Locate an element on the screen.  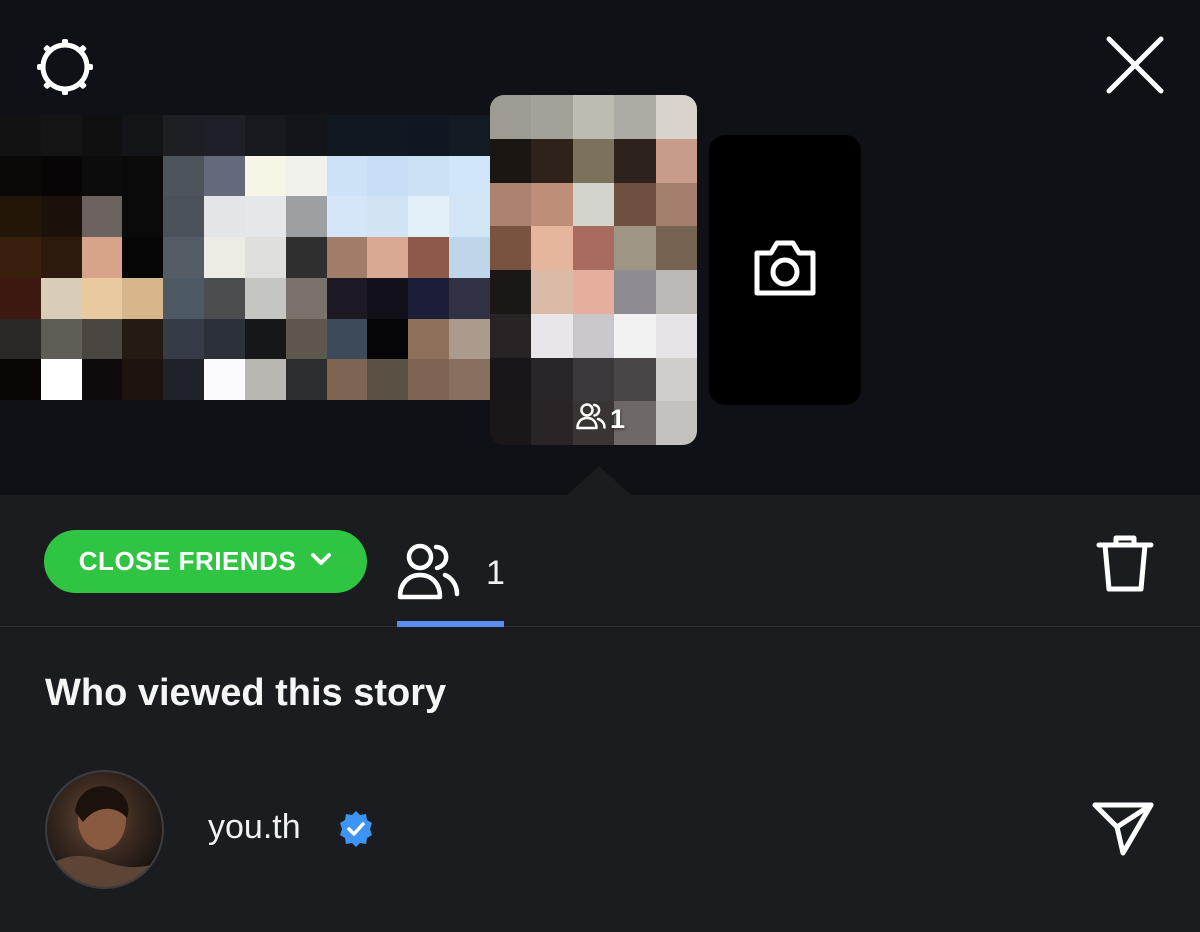
avatar is located at coordinates (104, 829).